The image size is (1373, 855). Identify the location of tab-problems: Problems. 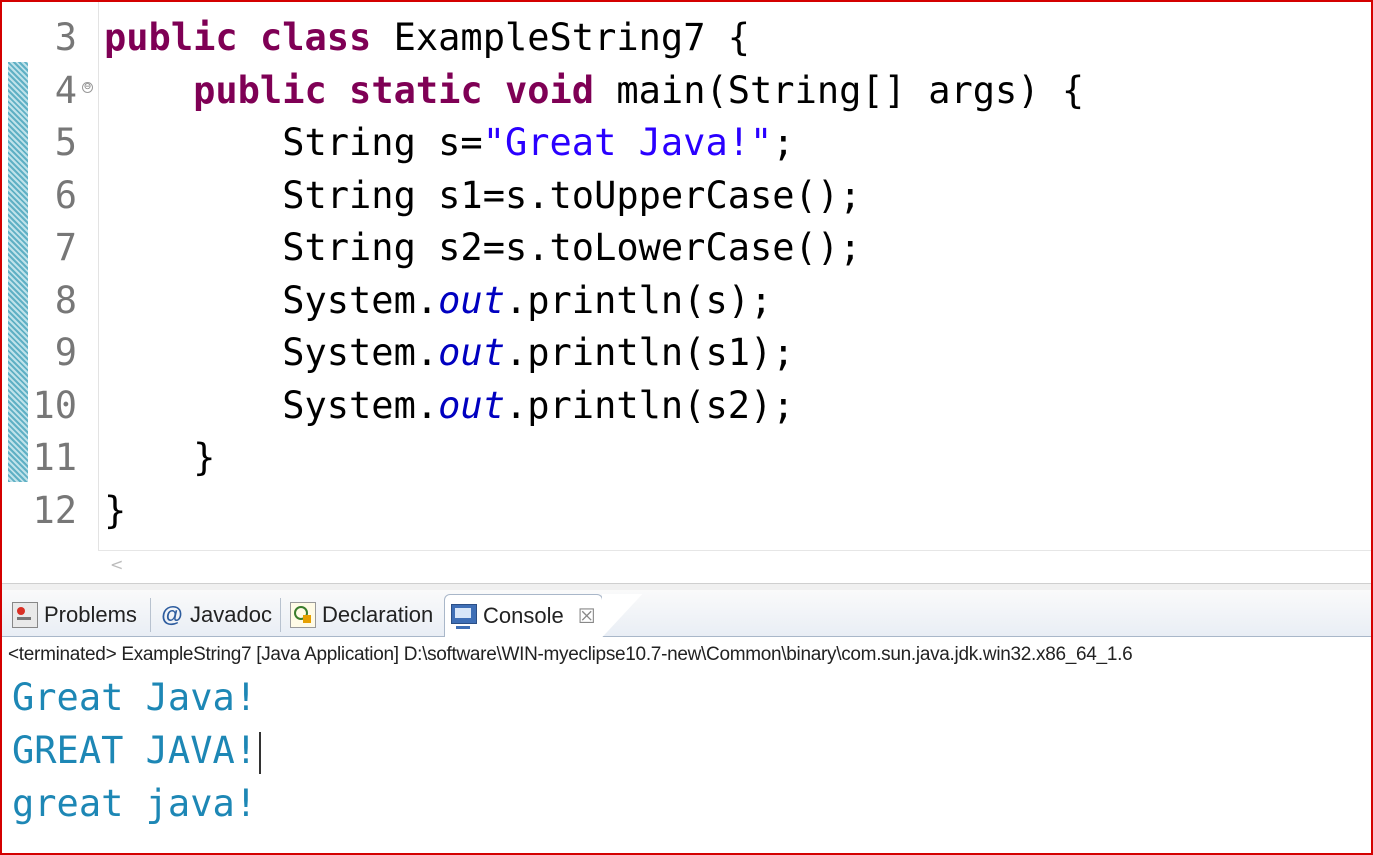
(74, 615).